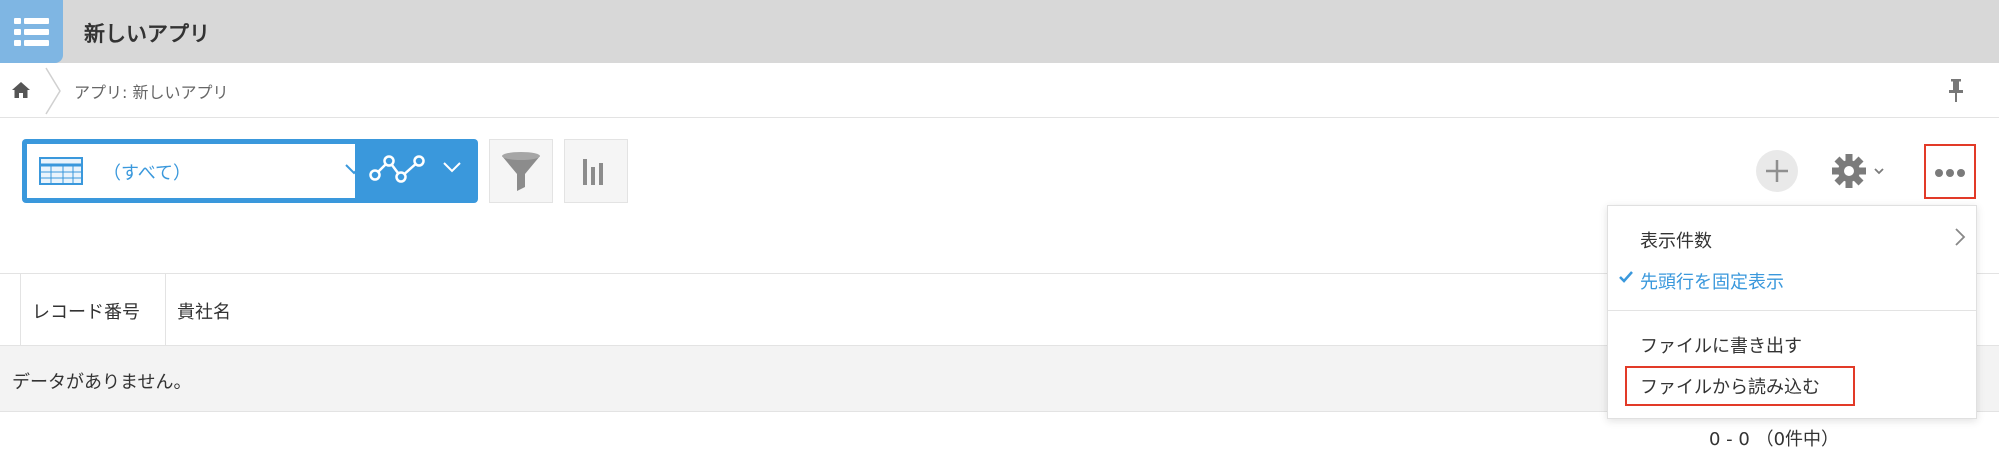 The image size is (1999, 451). I want to click on chart-button, so click(596, 171).